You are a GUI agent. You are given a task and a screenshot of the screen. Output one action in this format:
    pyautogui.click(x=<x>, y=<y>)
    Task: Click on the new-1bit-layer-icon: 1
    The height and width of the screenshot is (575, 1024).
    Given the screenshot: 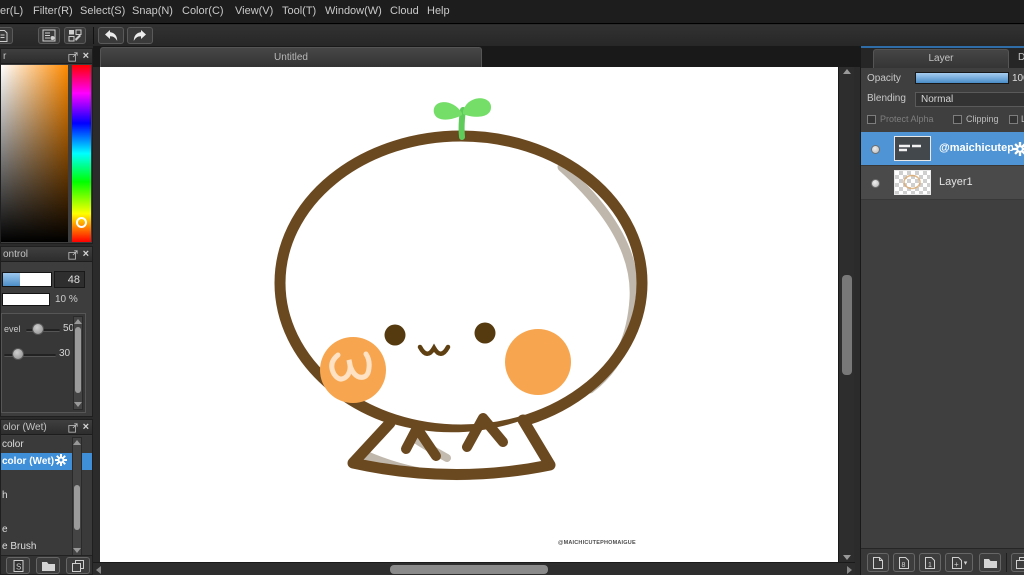 What is the action you would take?
    pyautogui.click(x=930, y=562)
    